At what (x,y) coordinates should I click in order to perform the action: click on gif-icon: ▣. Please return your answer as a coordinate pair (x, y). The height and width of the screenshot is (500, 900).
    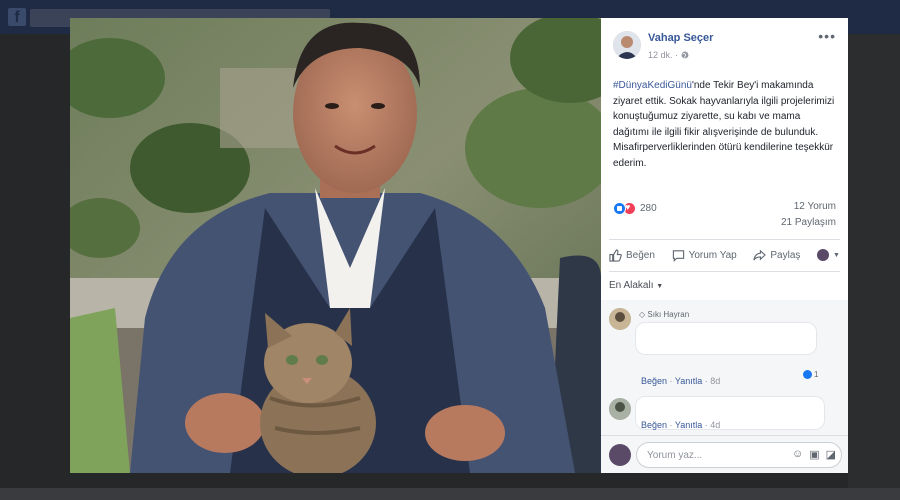
    Looking at the image, I should click on (814, 454).